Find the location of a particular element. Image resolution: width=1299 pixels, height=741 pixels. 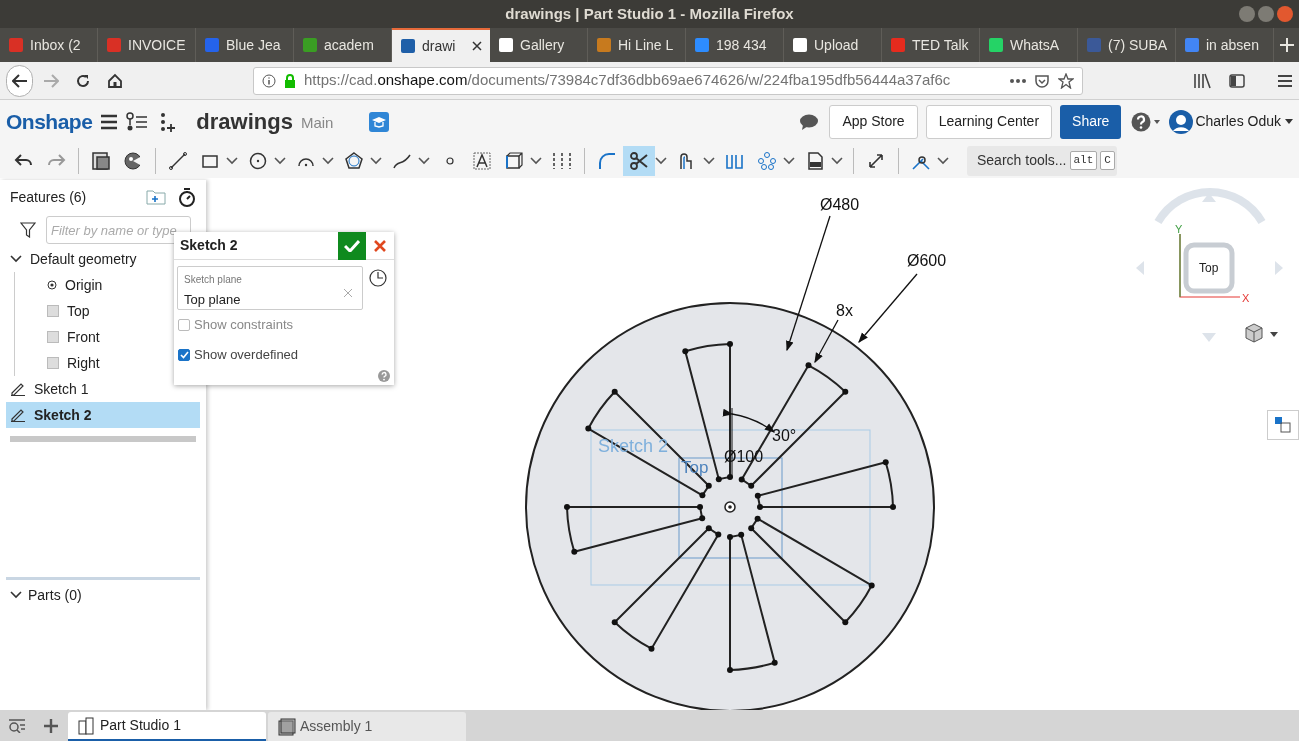

library-icon is located at coordinates (1202, 80).